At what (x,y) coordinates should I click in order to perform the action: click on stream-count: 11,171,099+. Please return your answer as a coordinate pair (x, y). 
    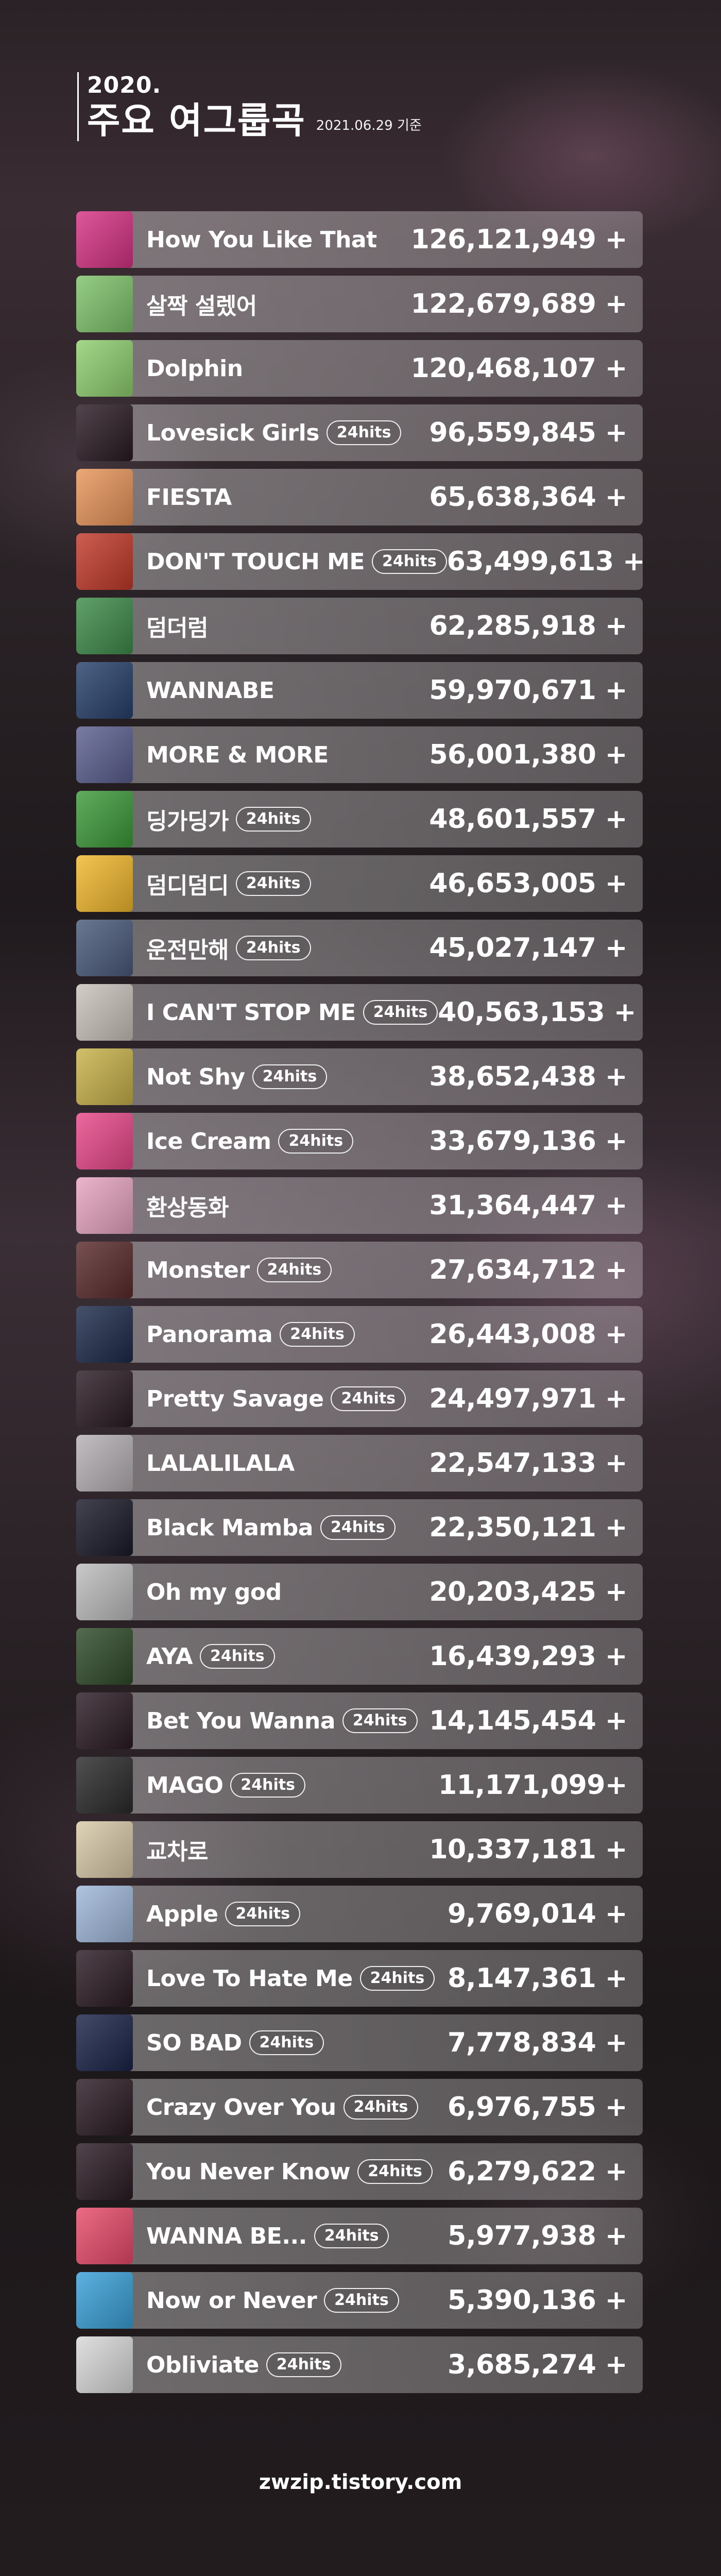
    Looking at the image, I should click on (533, 1785).